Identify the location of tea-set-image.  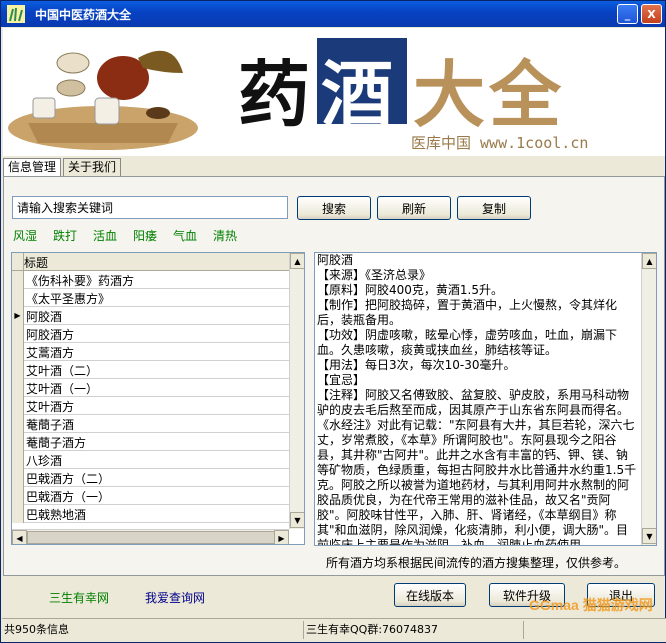
(103, 92).